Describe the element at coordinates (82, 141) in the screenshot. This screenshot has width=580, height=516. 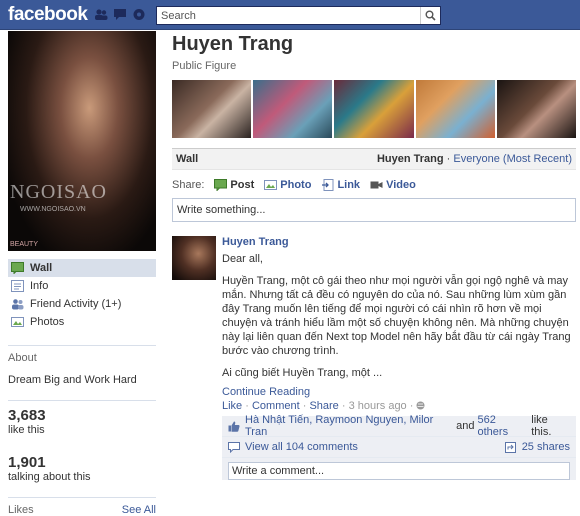
I see `profile-picture: NGOISAO WWW.NGOISAO.VN BEAUTY` at that location.